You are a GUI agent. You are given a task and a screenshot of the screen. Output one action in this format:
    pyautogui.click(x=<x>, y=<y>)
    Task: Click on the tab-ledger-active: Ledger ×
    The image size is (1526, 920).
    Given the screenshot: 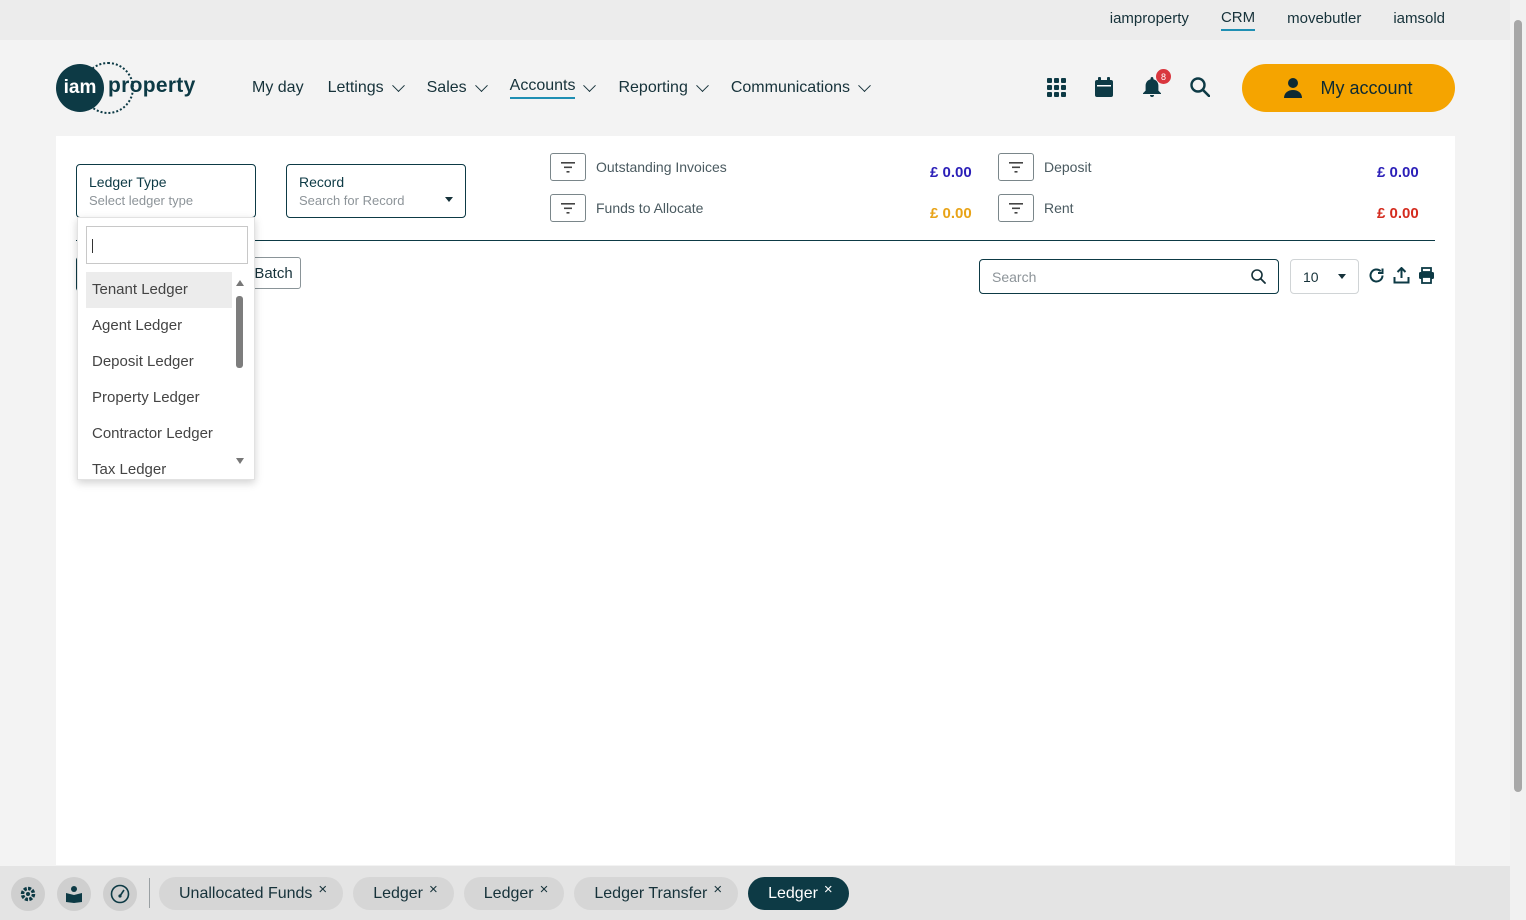 What is the action you would take?
    pyautogui.click(x=798, y=893)
    